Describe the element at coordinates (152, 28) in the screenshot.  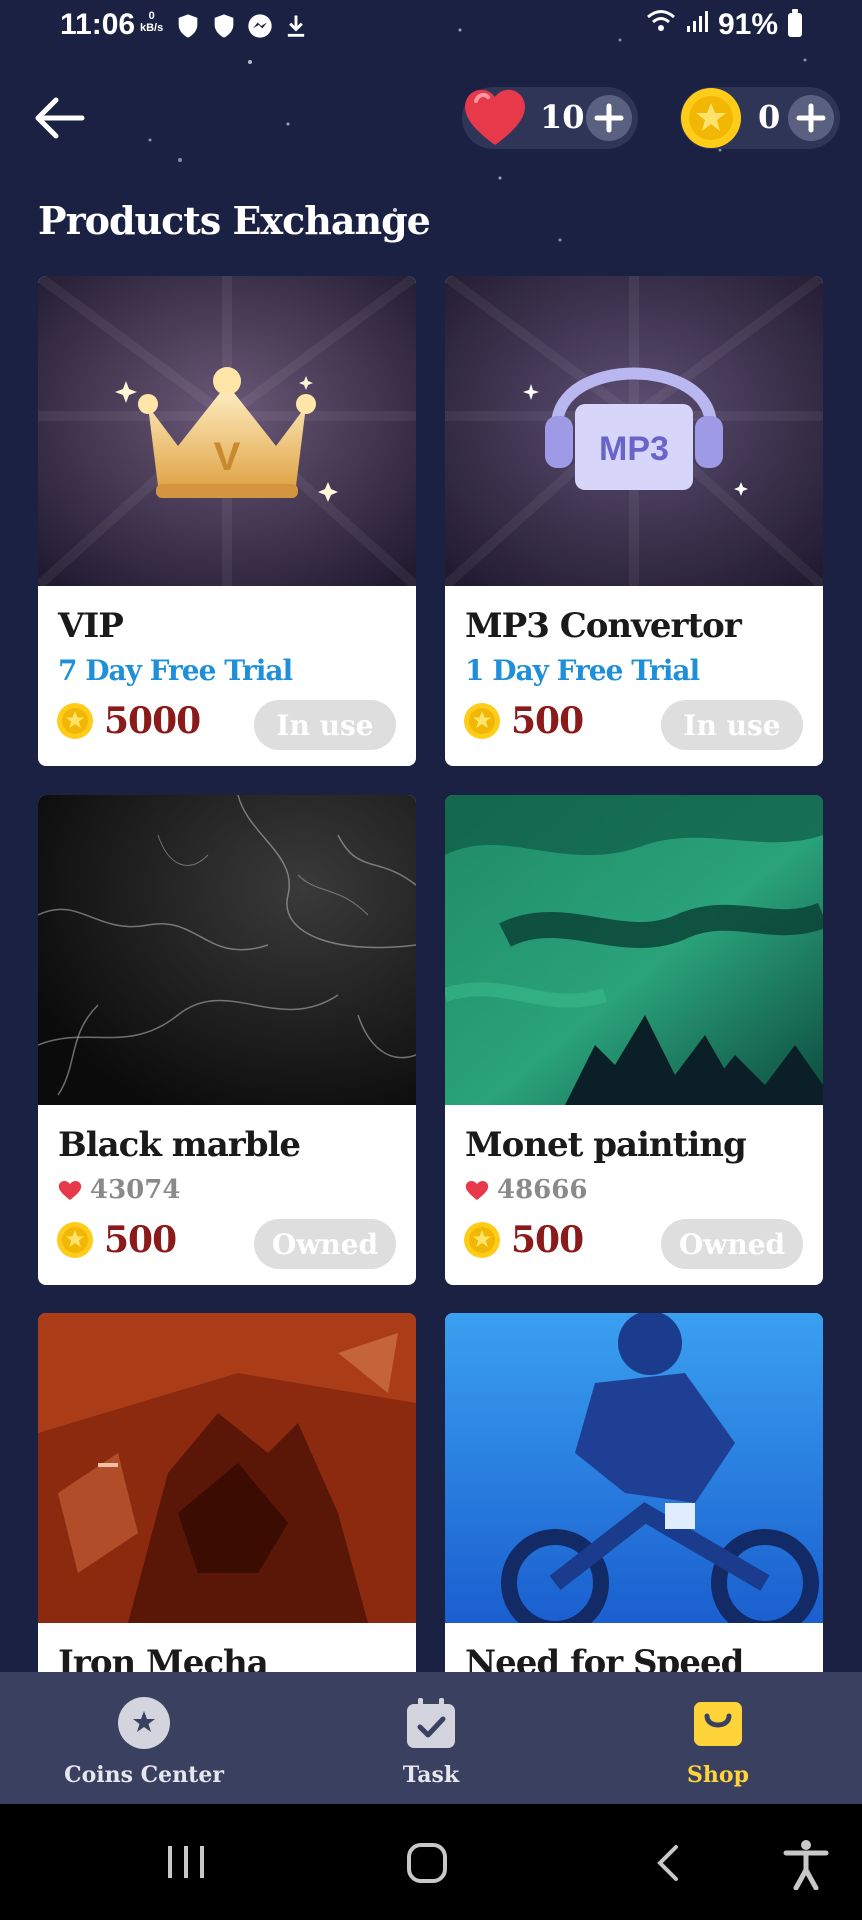
I see `network-speed-unit: kB/s` at that location.